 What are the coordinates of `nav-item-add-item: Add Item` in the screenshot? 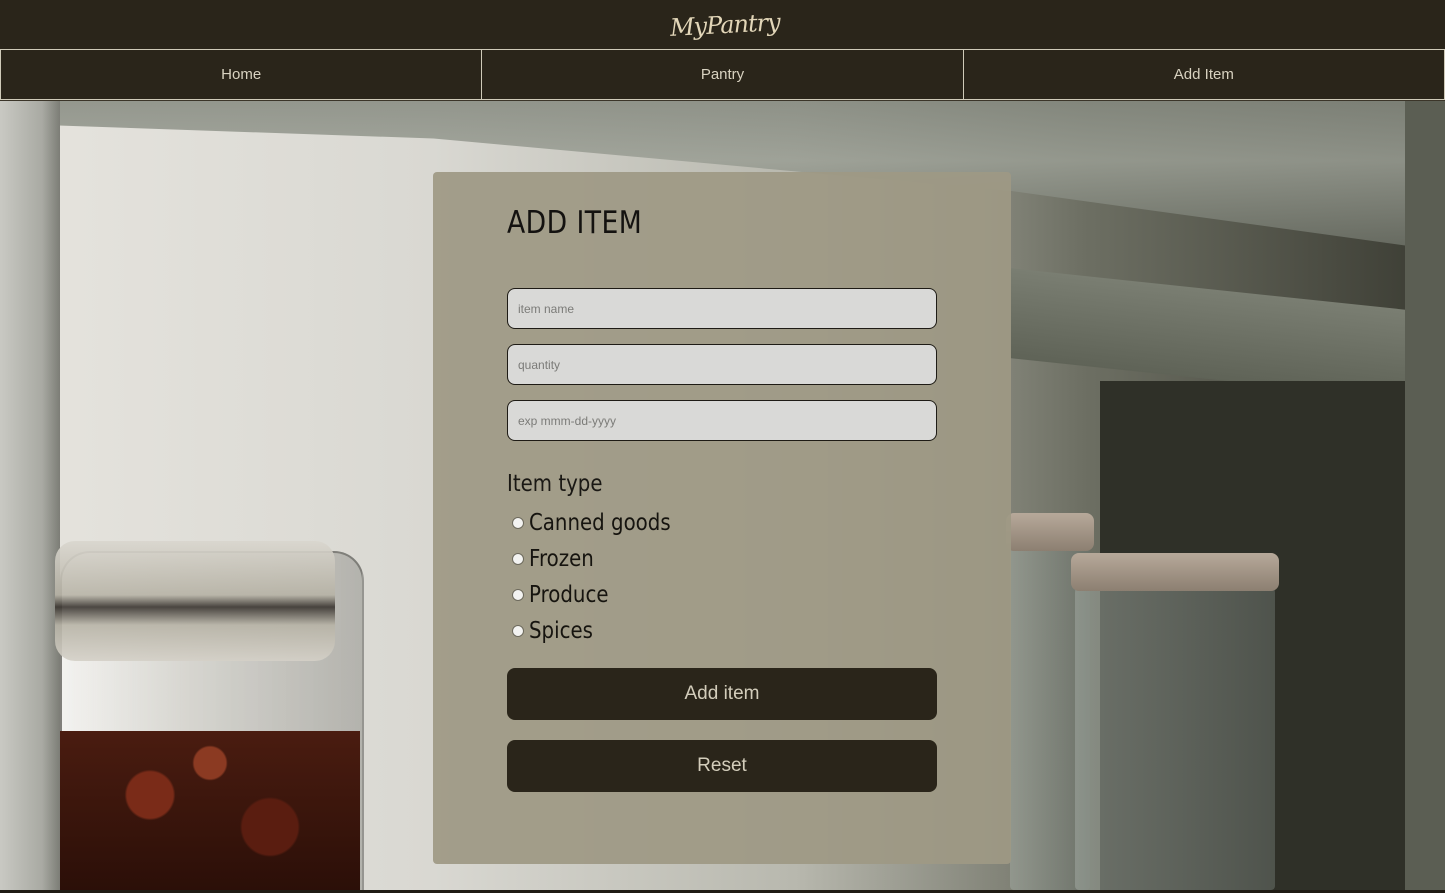 It's located at (1204, 75).